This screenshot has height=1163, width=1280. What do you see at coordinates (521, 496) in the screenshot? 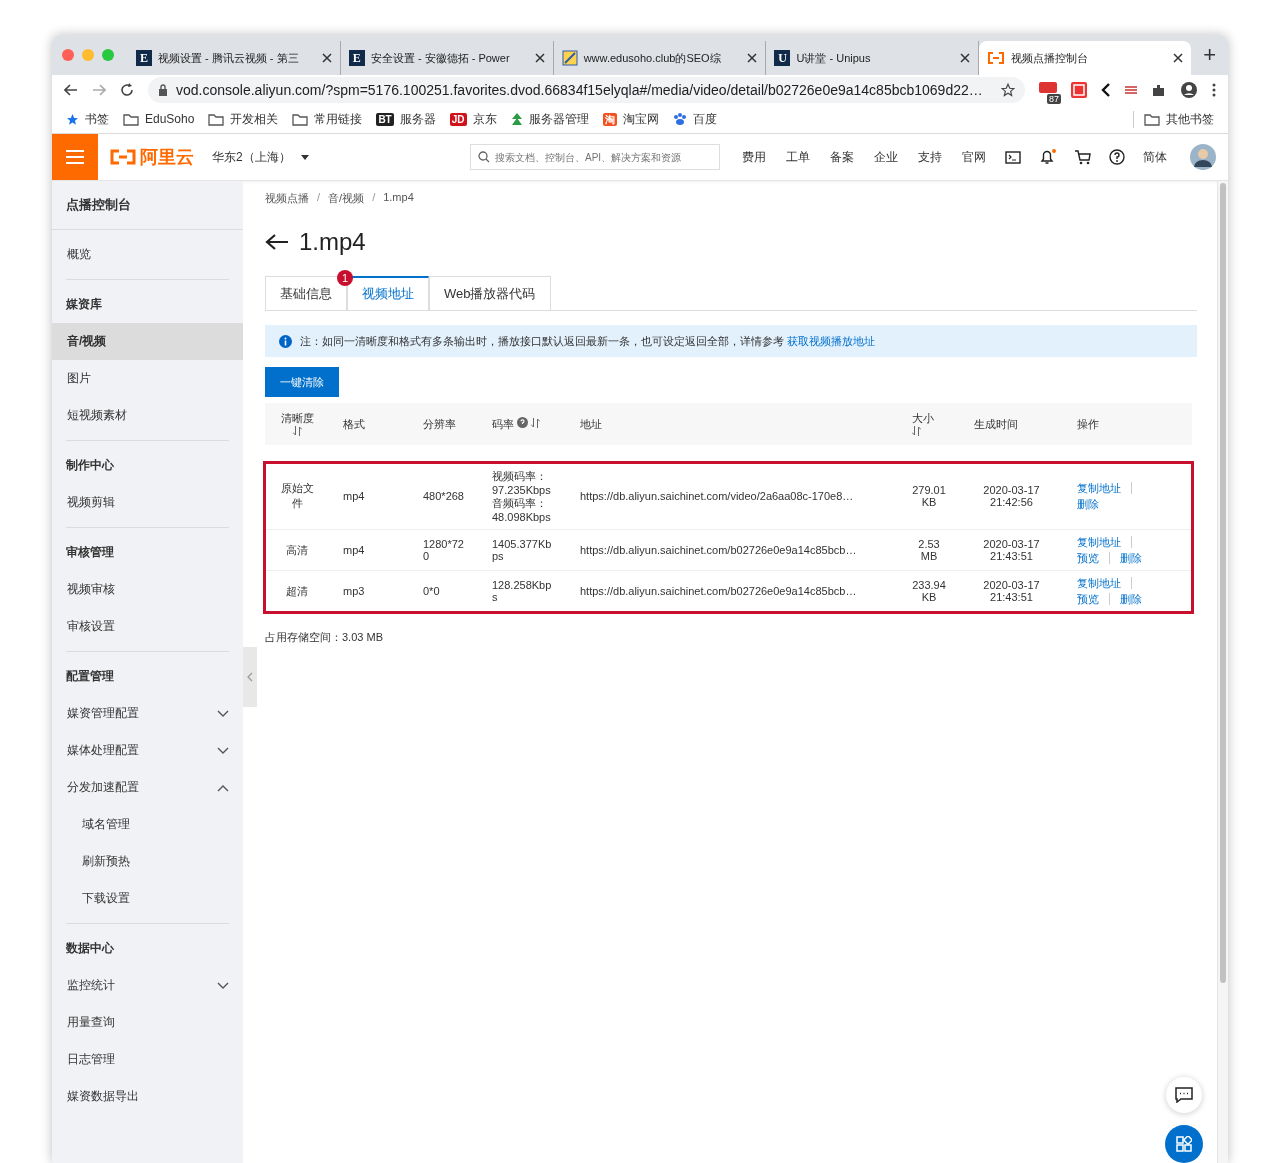
I see `table-cell: 视频码率：97.235Kbps 音频码率：48.098Kbps` at bounding box center [521, 496].